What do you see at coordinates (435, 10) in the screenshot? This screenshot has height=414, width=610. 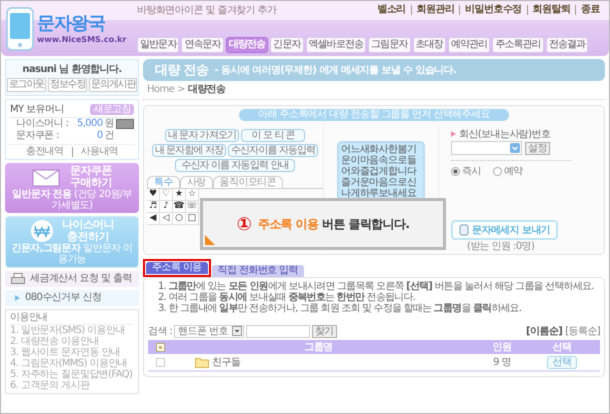 I see `top-link: 회원관리` at bounding box center [435, 10].